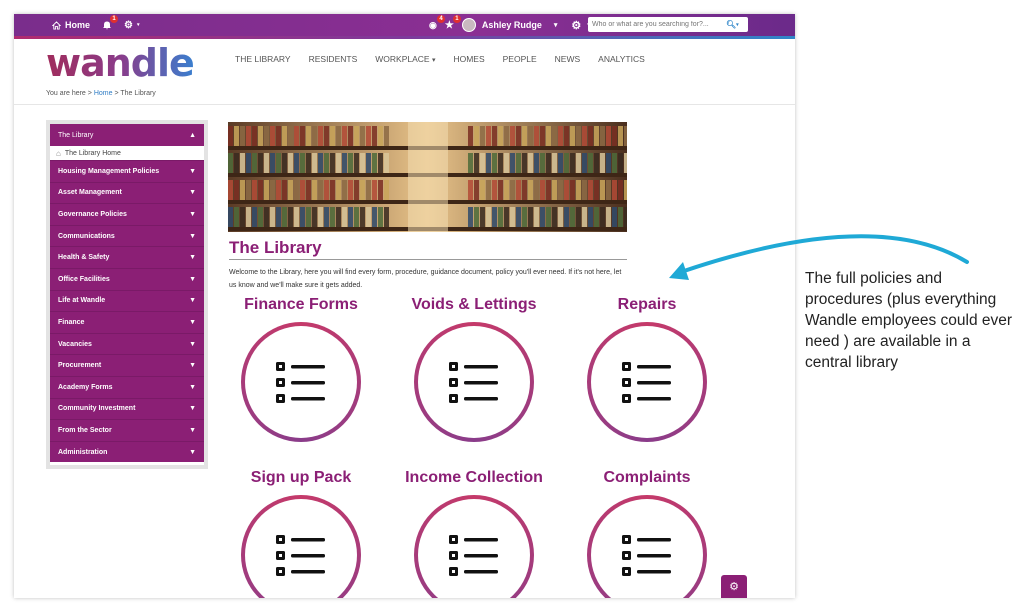 Image resolution: width=1024 pixels, height=612 pixels. Describe the element at coordinates (56, 25) in the screenshot. I see `home-icon` at that location.